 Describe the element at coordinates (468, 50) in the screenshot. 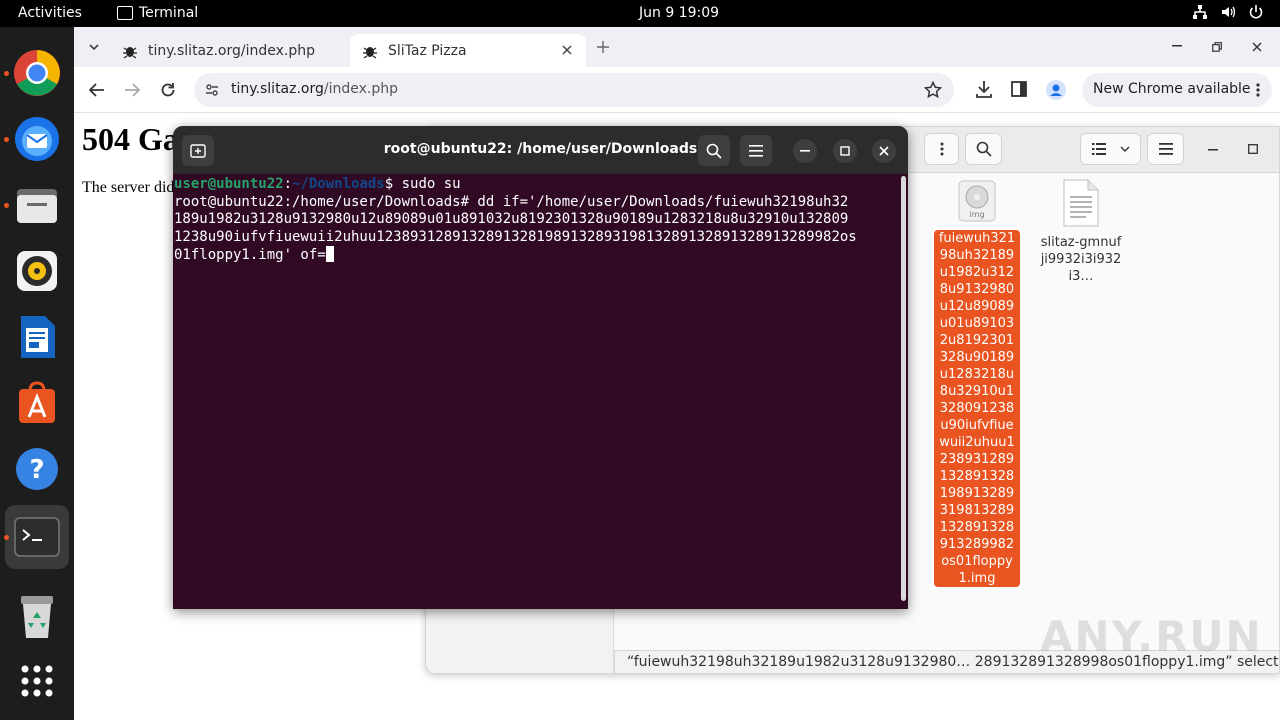

I see `tab-slitaz-pizza: SliTaz Pizza` at that location.